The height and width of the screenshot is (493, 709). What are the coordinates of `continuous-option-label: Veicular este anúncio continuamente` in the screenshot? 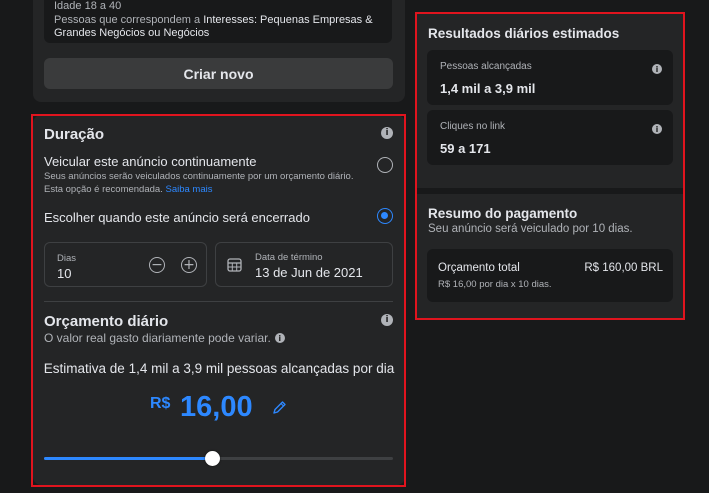 It's located at (150, 161).